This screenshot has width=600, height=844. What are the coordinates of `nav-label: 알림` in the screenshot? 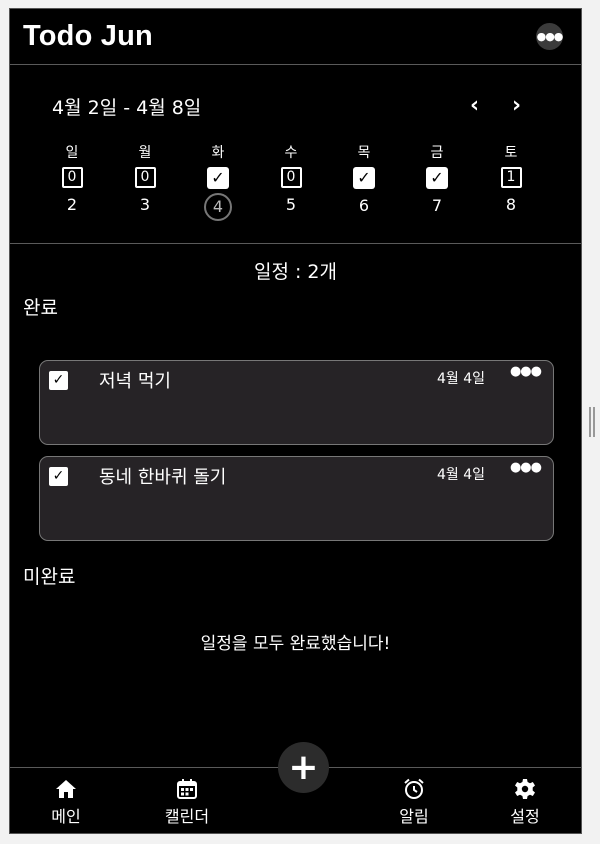 It's located at (414, 816).